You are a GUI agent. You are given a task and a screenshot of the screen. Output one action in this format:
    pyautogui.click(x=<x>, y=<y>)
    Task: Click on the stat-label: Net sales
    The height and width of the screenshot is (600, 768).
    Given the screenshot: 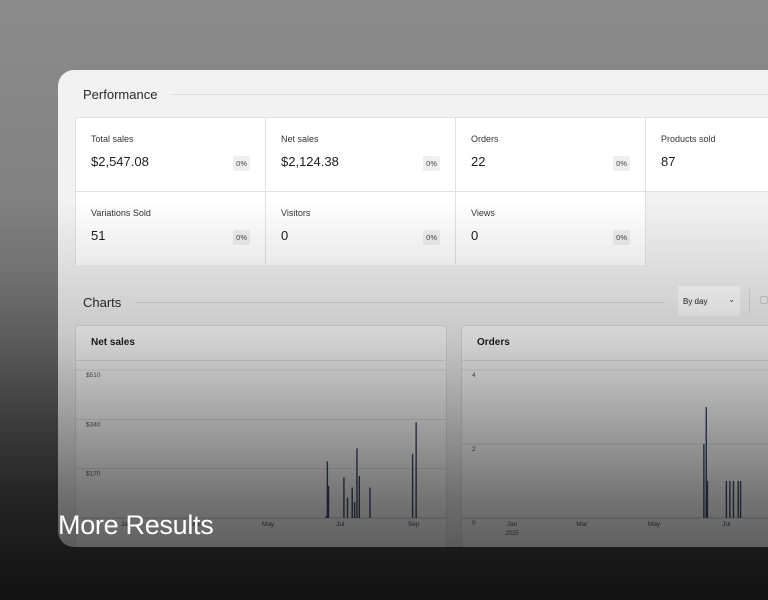 What is the action you would take?
    pyautogui.click(x=300, y=139)
    